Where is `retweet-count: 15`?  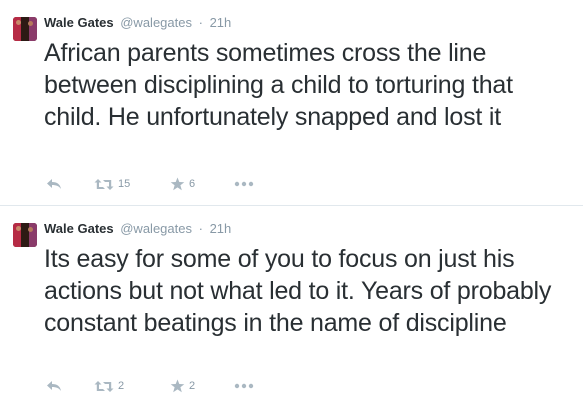 retweet-count: 15 is located at coordinates (124, 184).